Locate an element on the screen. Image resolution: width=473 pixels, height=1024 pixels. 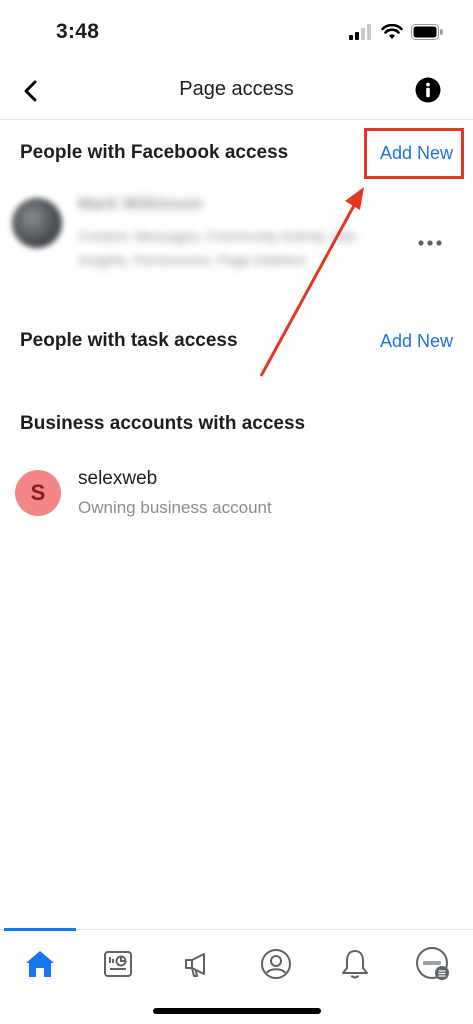
insights-icon is located at coordinates (118, 964).